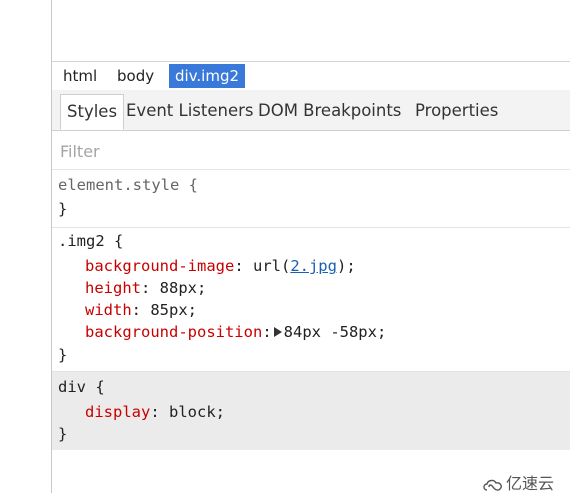  What do you see at coordinates (135, 76) in the screenshot?
I see `breadcrumb-body: body` at bounding box center [135, 76].